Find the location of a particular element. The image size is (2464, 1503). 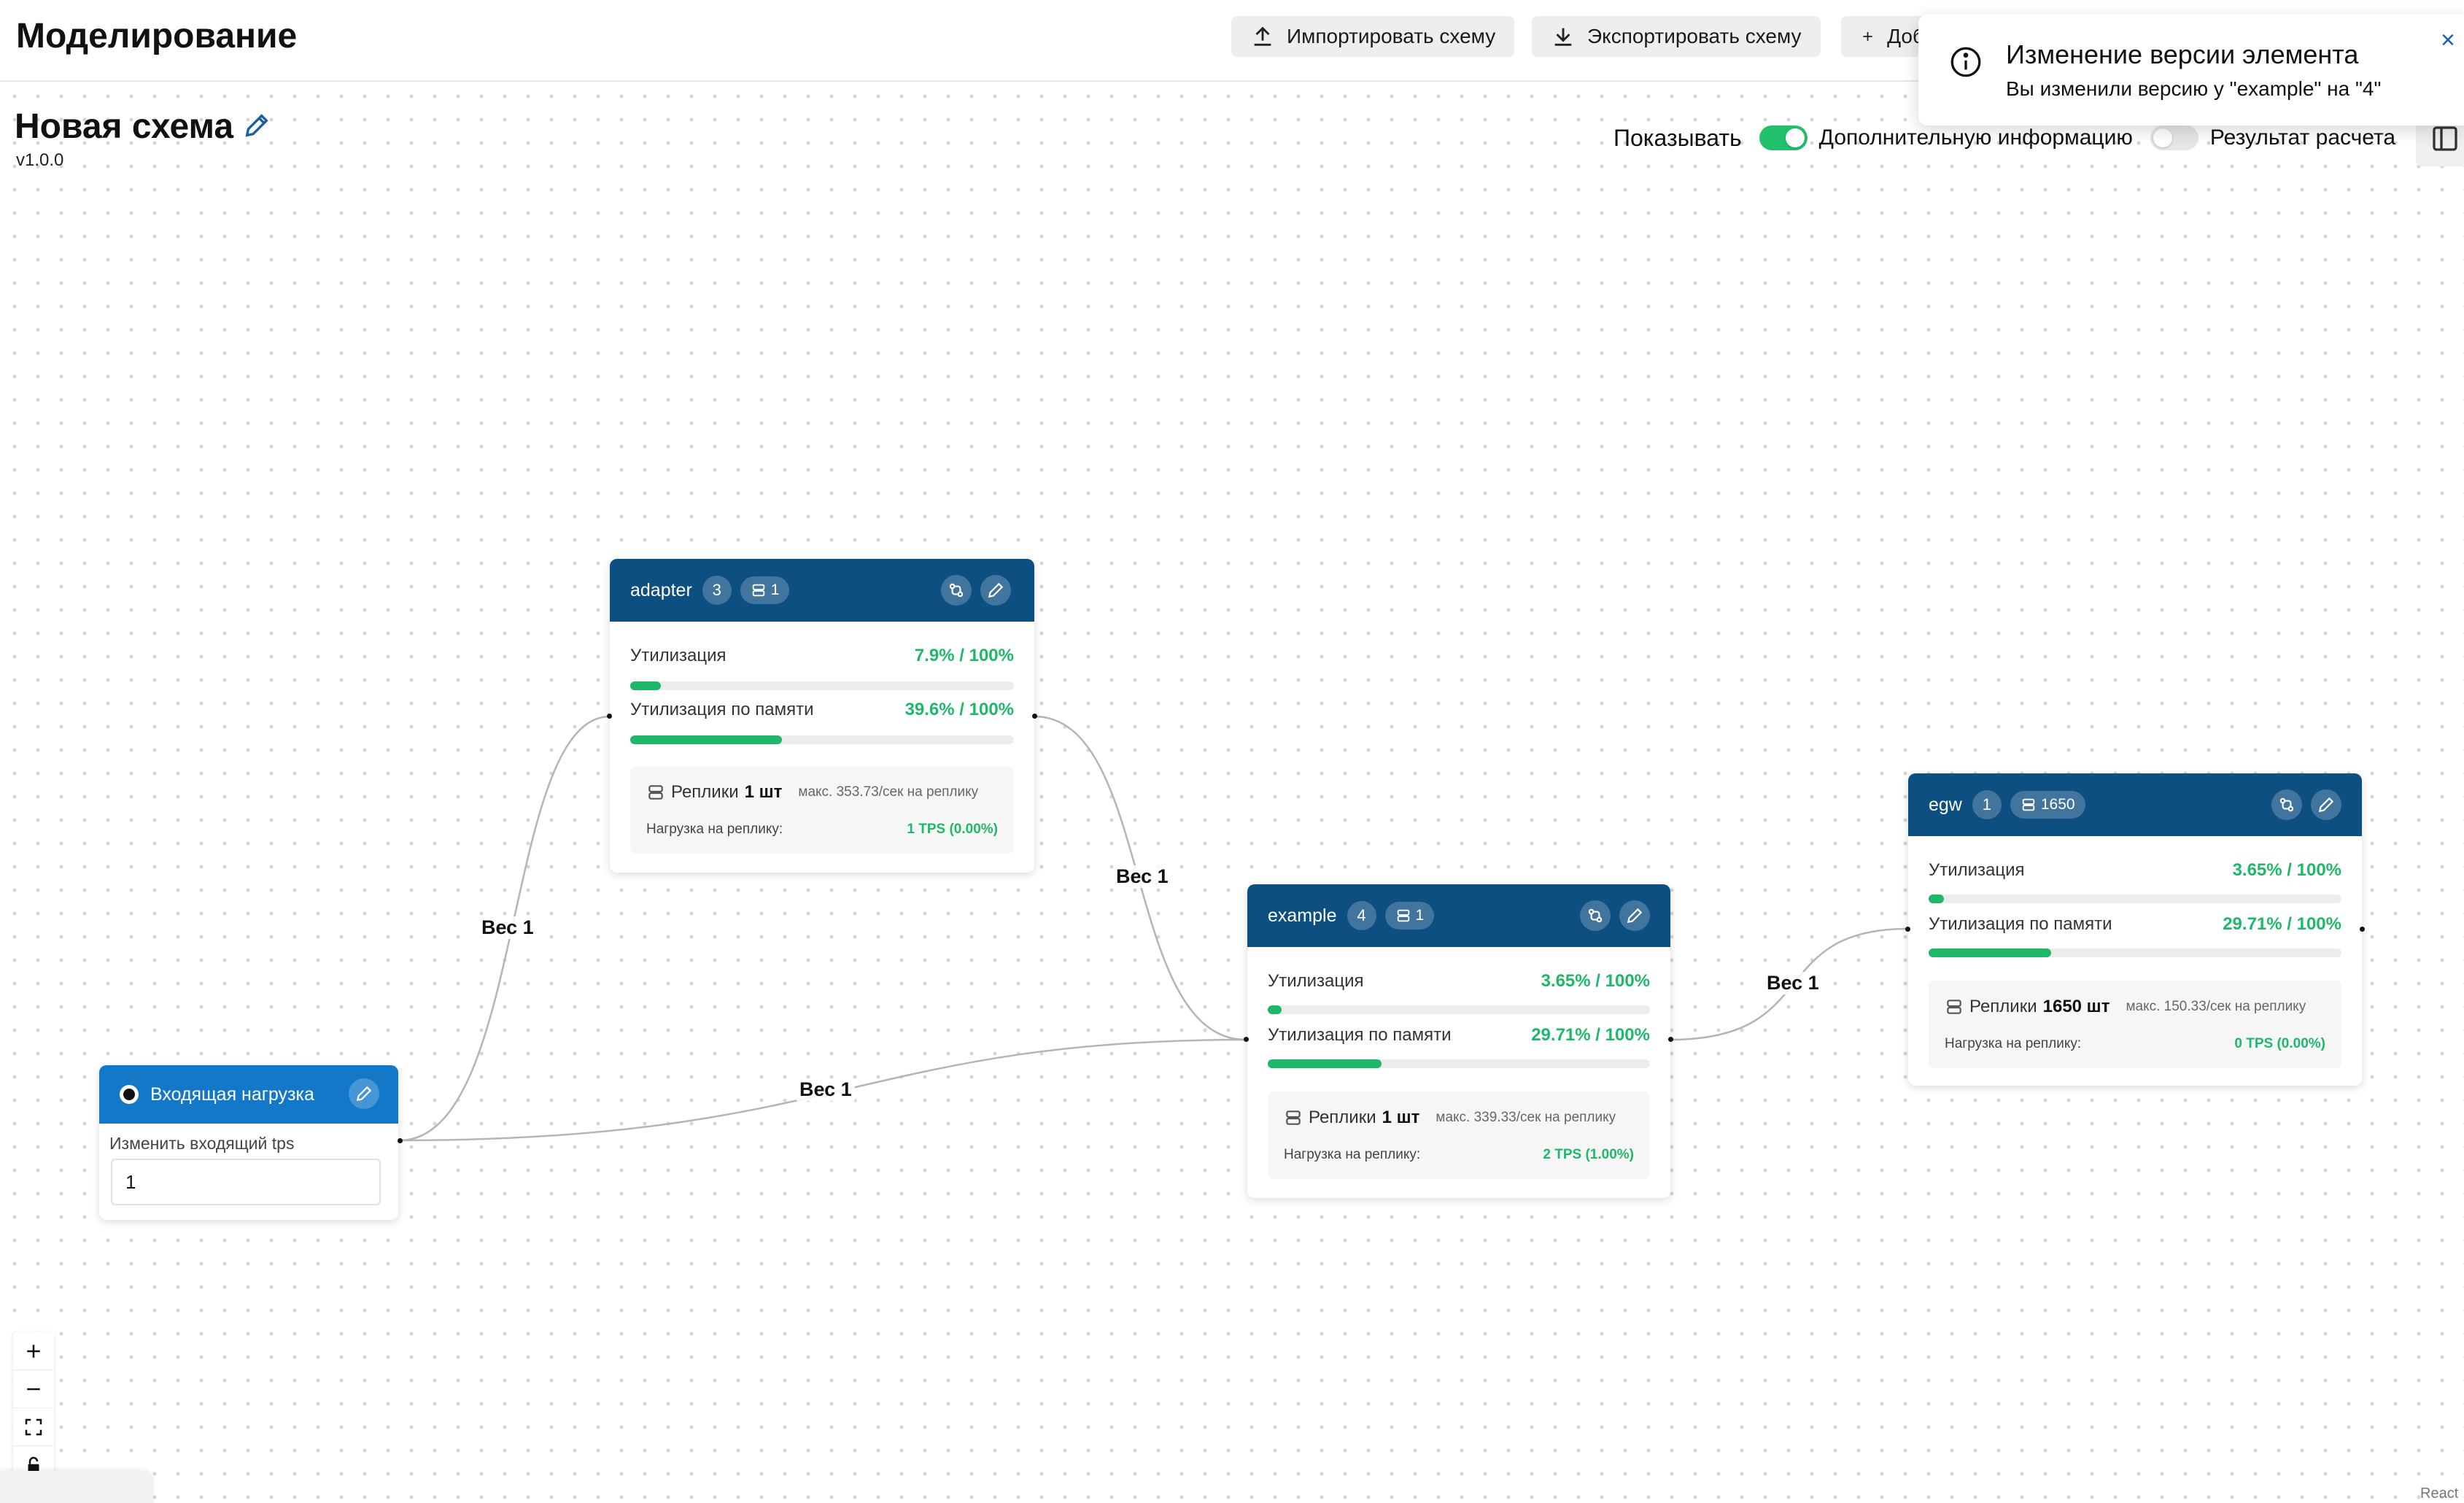

cpu-value: 3.65% / 100% is located at coordinates (2287, 870).